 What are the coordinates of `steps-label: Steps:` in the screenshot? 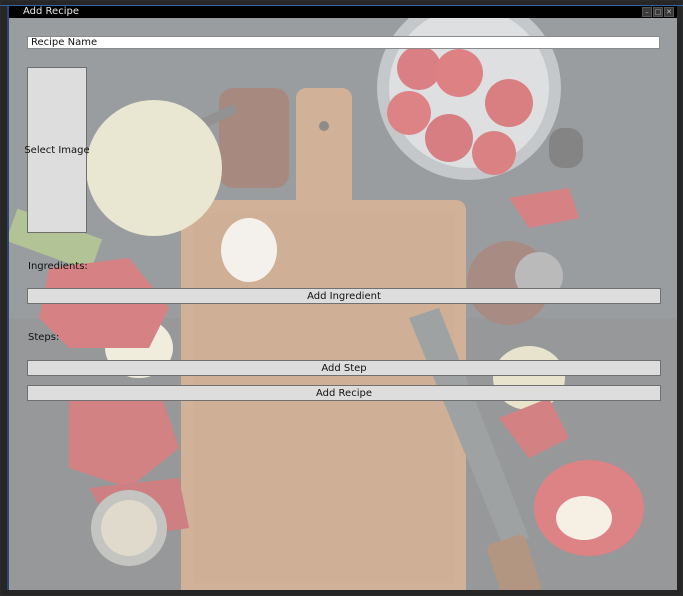 It's located at (44, 337).